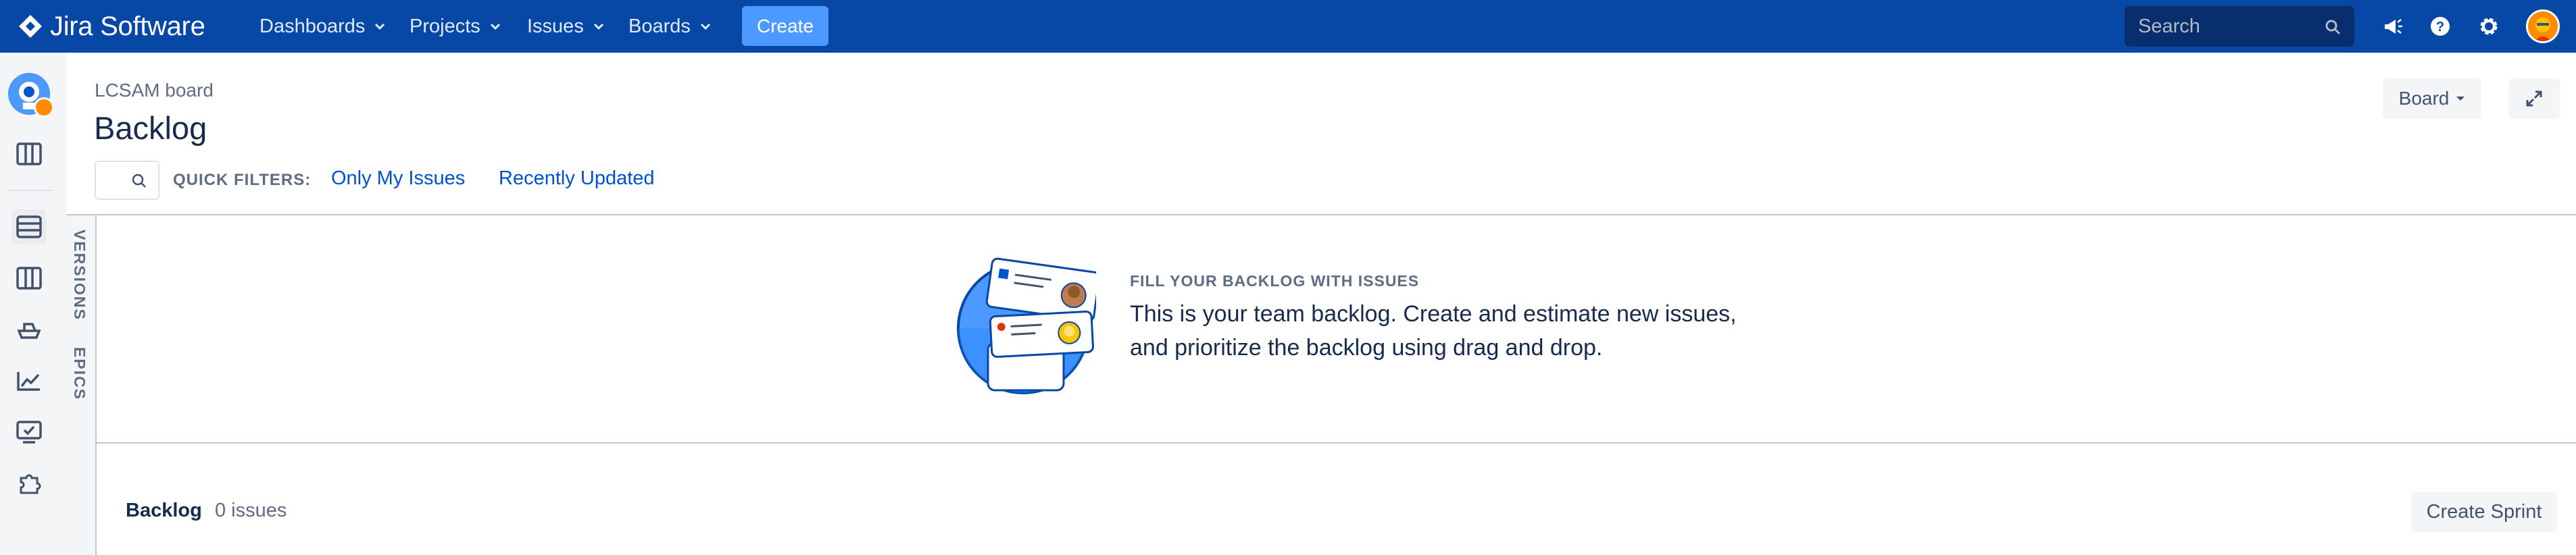 The width and height of the screenshot is (2576, 555). I want to click on board-button-label: Board, so click(2424, 98).